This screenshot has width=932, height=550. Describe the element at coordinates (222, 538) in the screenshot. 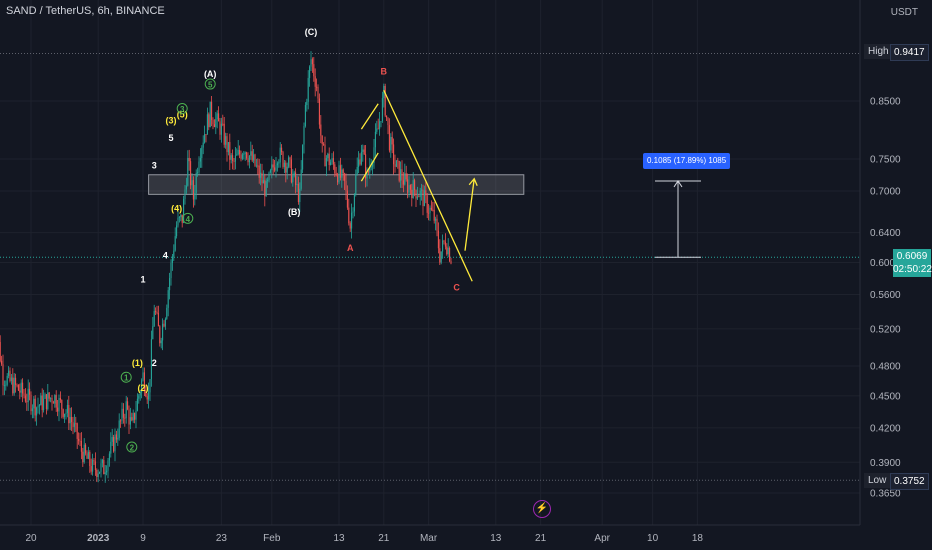

I see `x-tick-label: 23` at that location.